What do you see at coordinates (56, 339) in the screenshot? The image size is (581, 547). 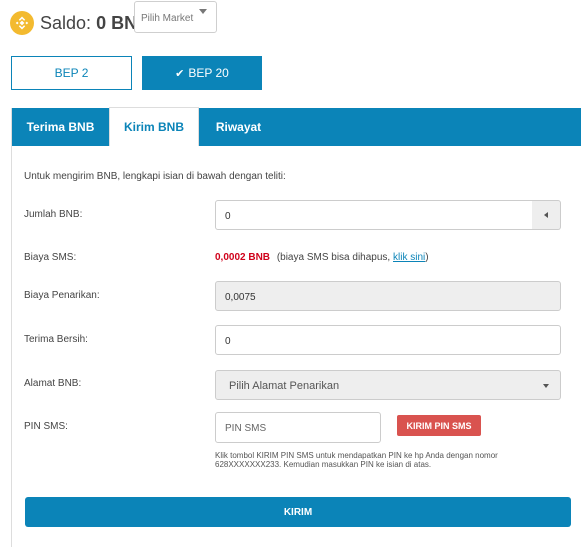 I see `terima-bersih-label: Terima Bersih:` at bounding box center [56, 339].